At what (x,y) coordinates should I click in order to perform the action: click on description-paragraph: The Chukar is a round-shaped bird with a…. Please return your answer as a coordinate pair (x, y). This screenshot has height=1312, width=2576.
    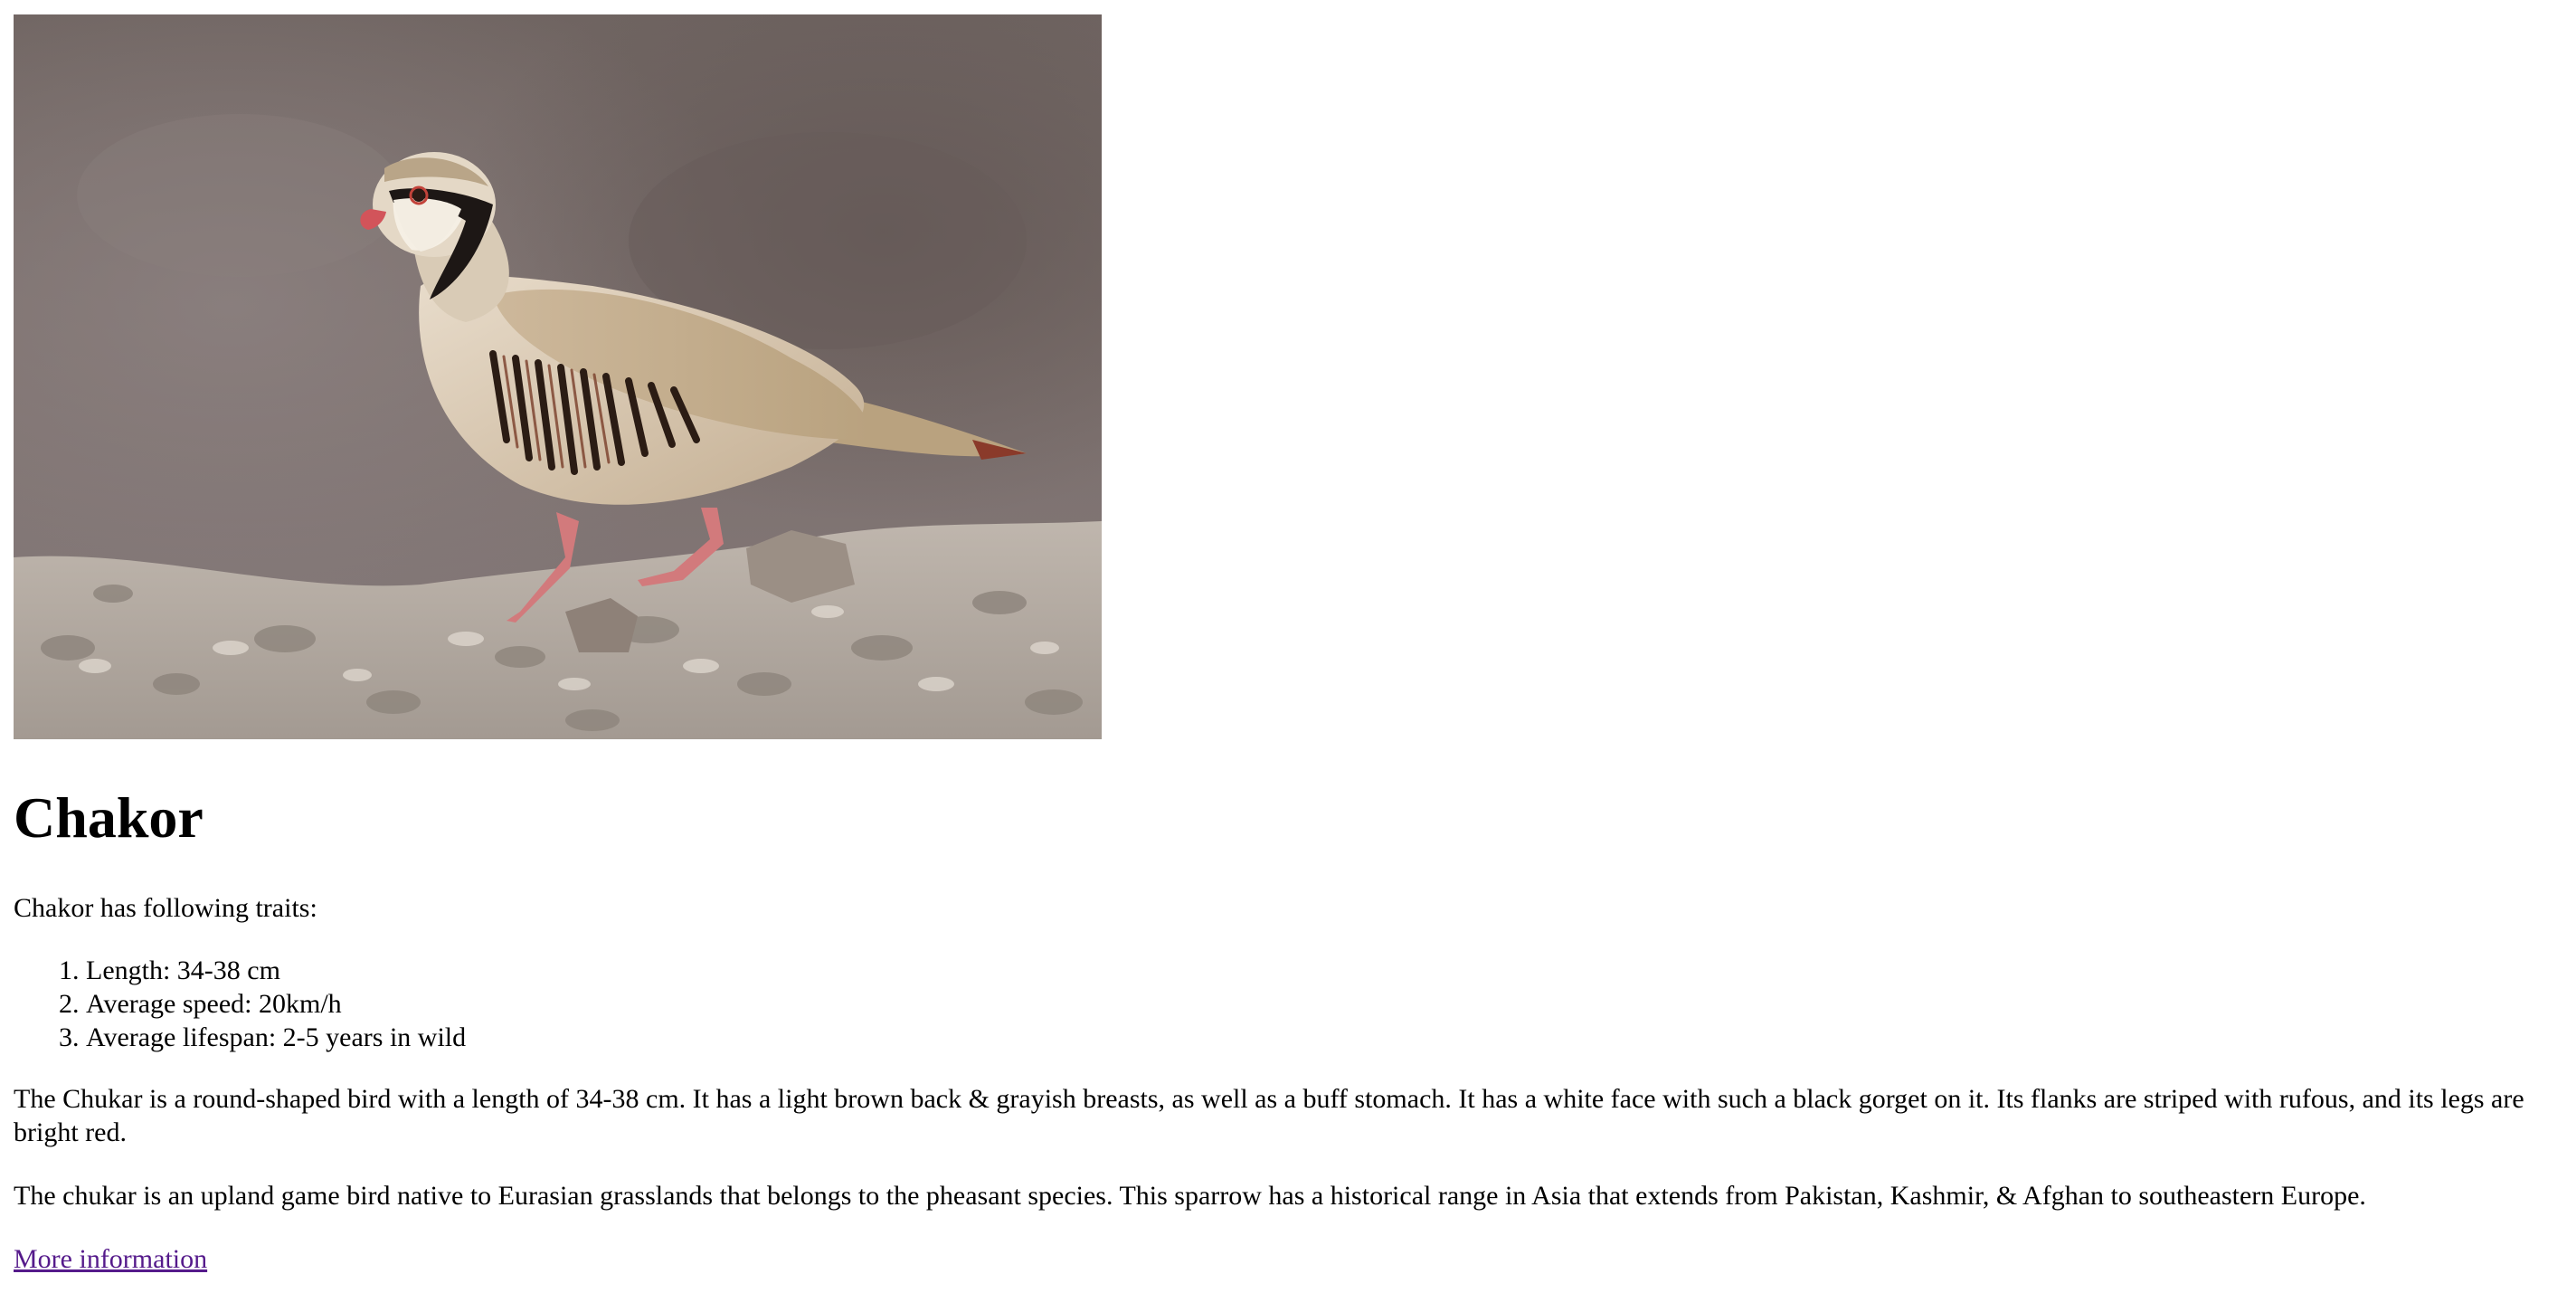
    Looking at the image, I should click on (1269, 1115).